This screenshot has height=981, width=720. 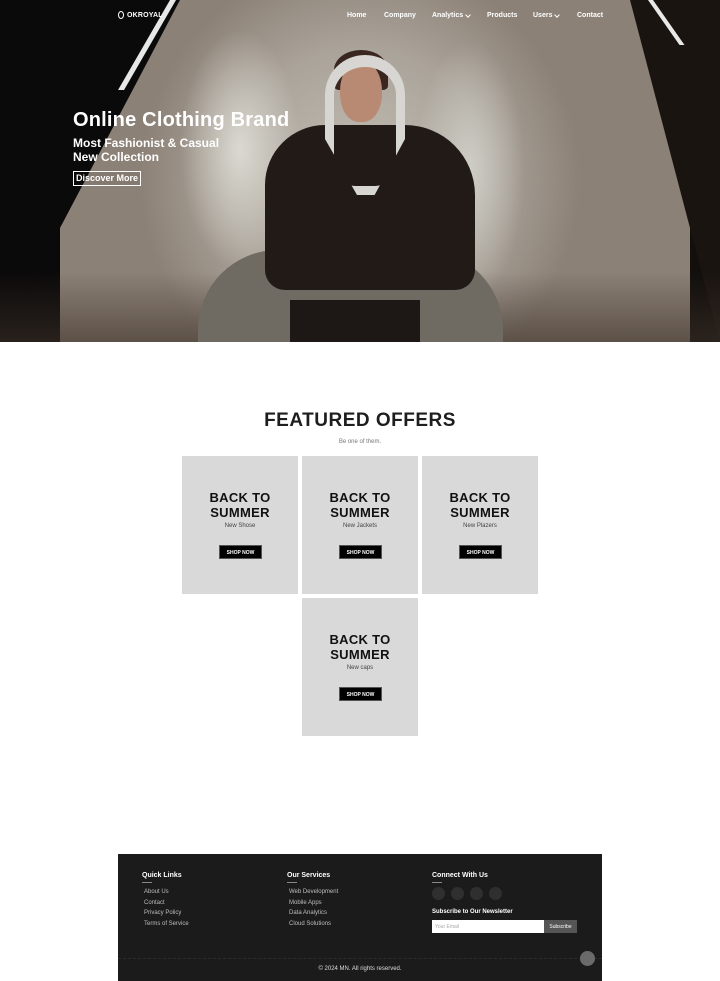 I want to click on footer-link-mobile-apps: Mobile Apps, so click(x=312, y=903).